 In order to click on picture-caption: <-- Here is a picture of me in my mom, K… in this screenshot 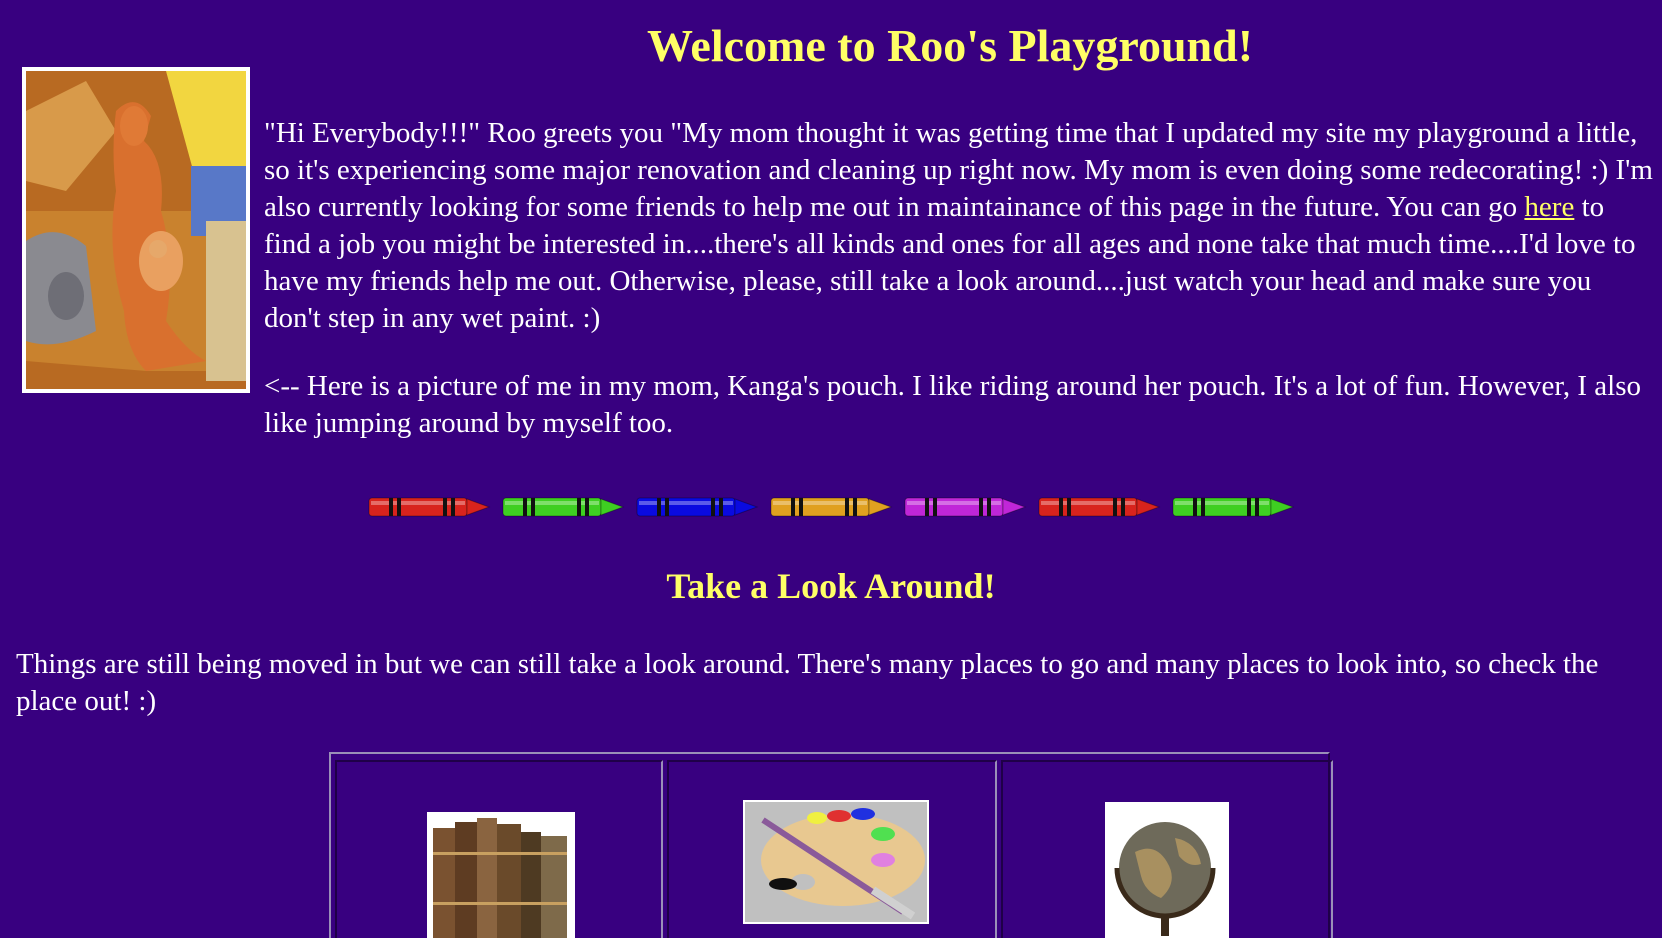, I will do `click(952, 404)`.